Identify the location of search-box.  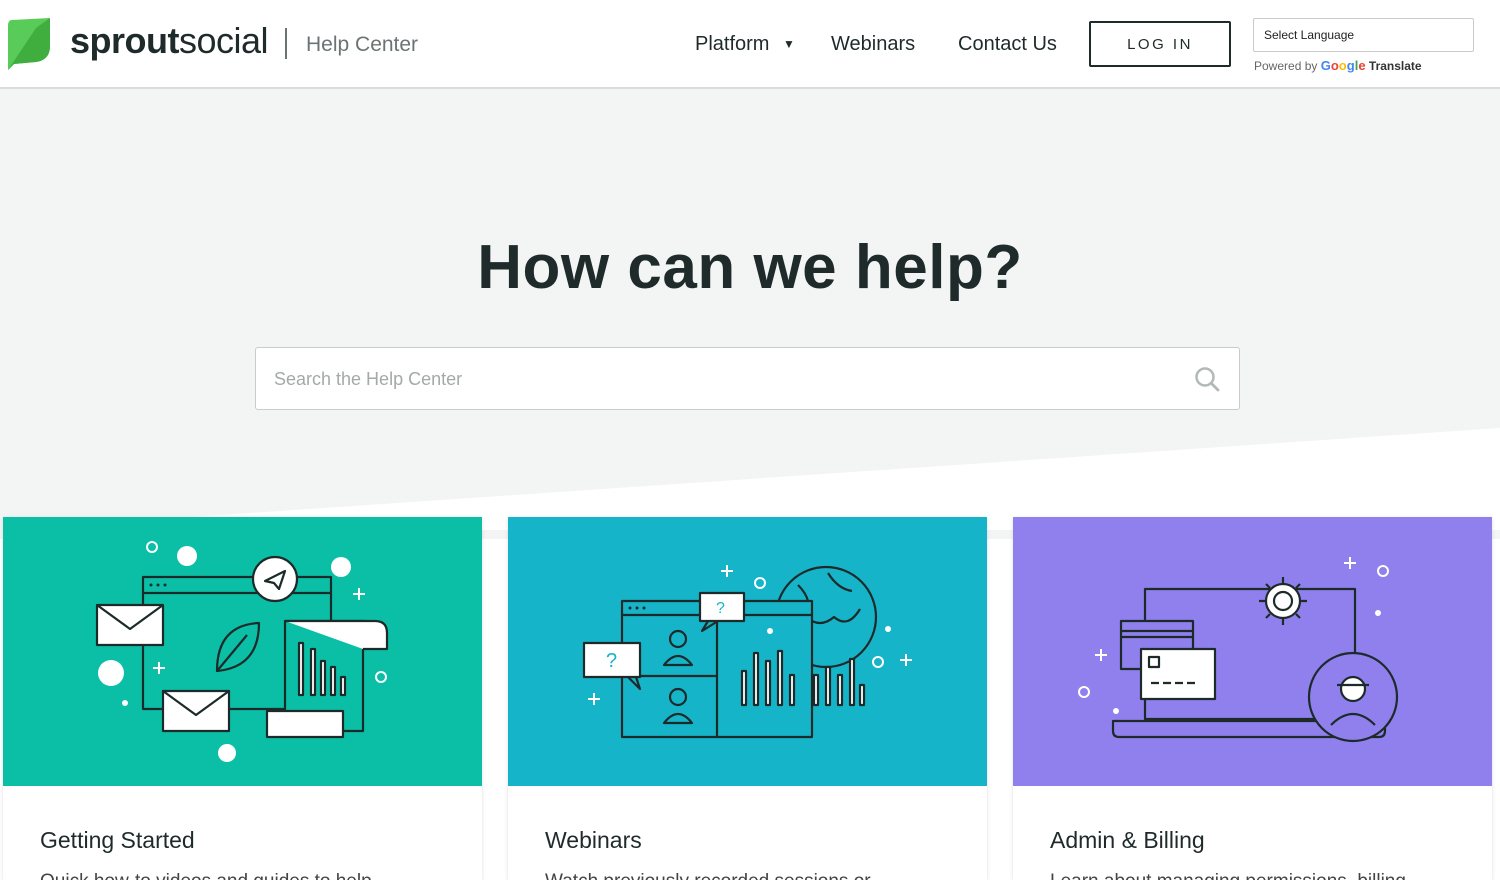
(747, 378).